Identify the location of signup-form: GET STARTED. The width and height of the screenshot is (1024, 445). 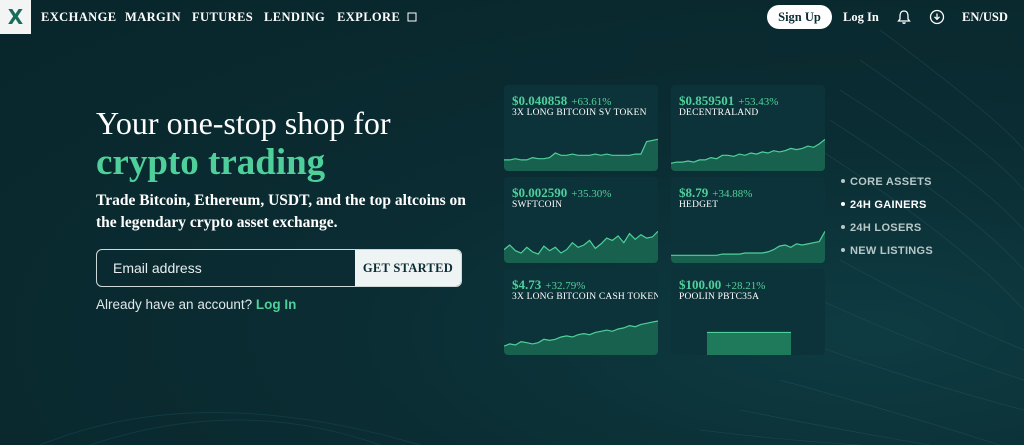
(279, 268).